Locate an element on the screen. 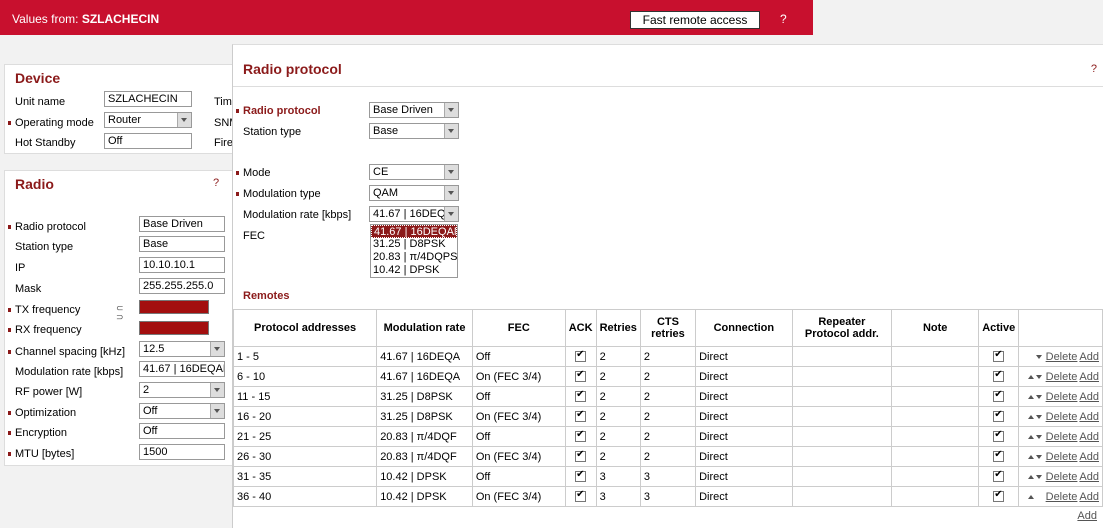 The width and height of the screenshot is (1103, 528). cell-fec: On (FEC 3/4) is located at coordinates (518, 376).